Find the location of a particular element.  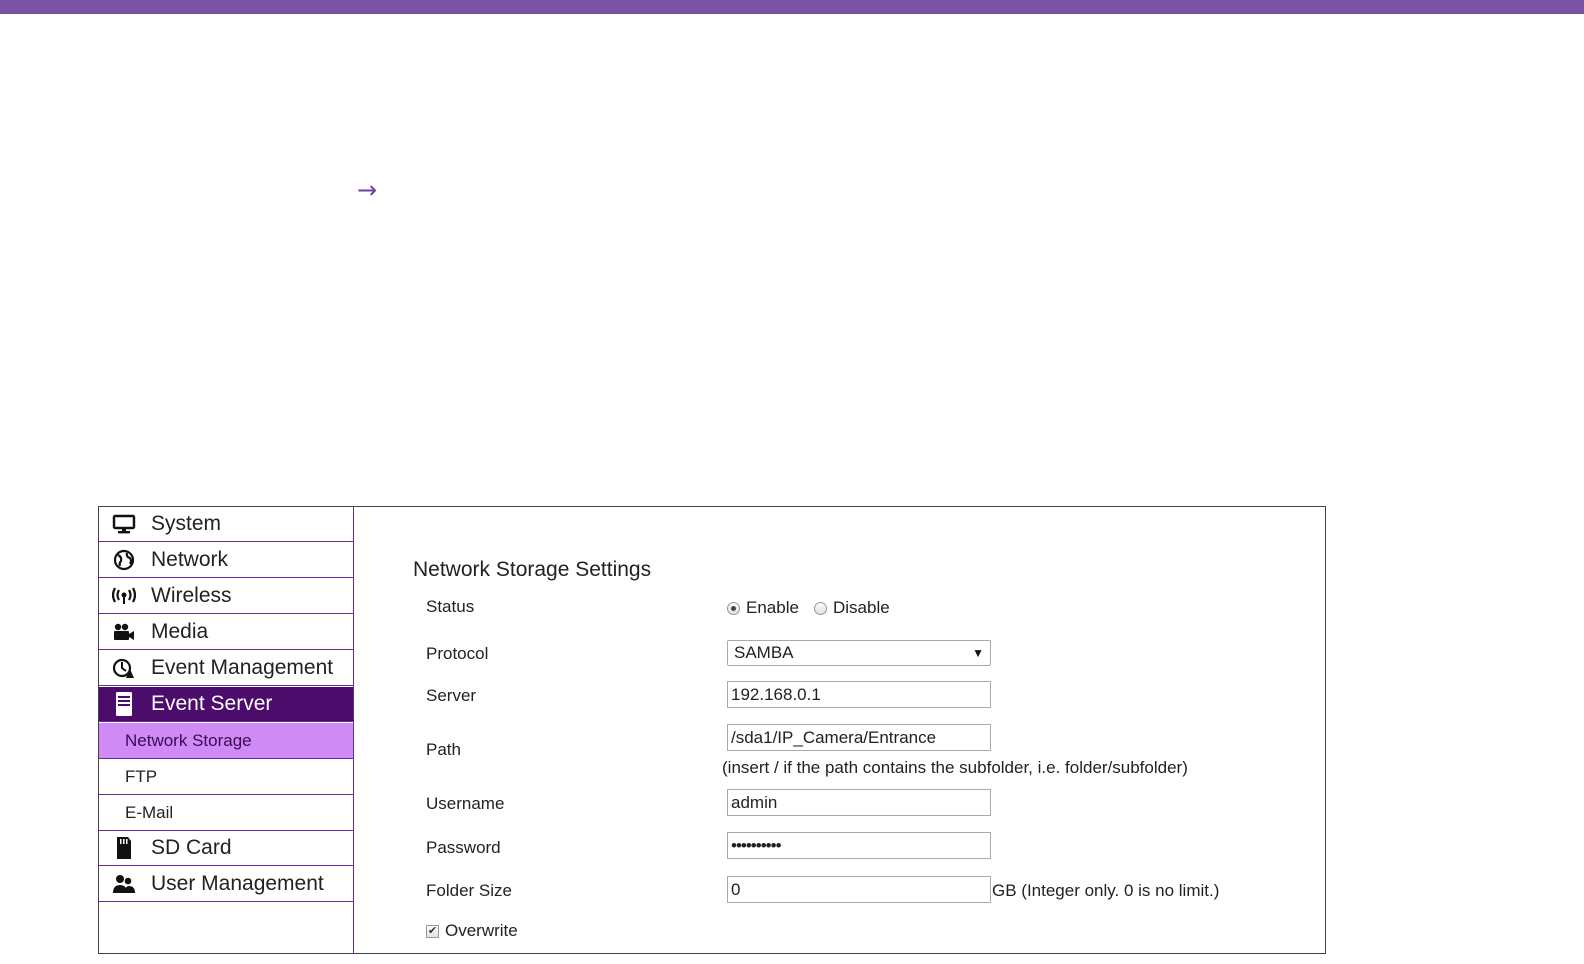

folder-size-input: 0 is located at coordinates (859, 889).